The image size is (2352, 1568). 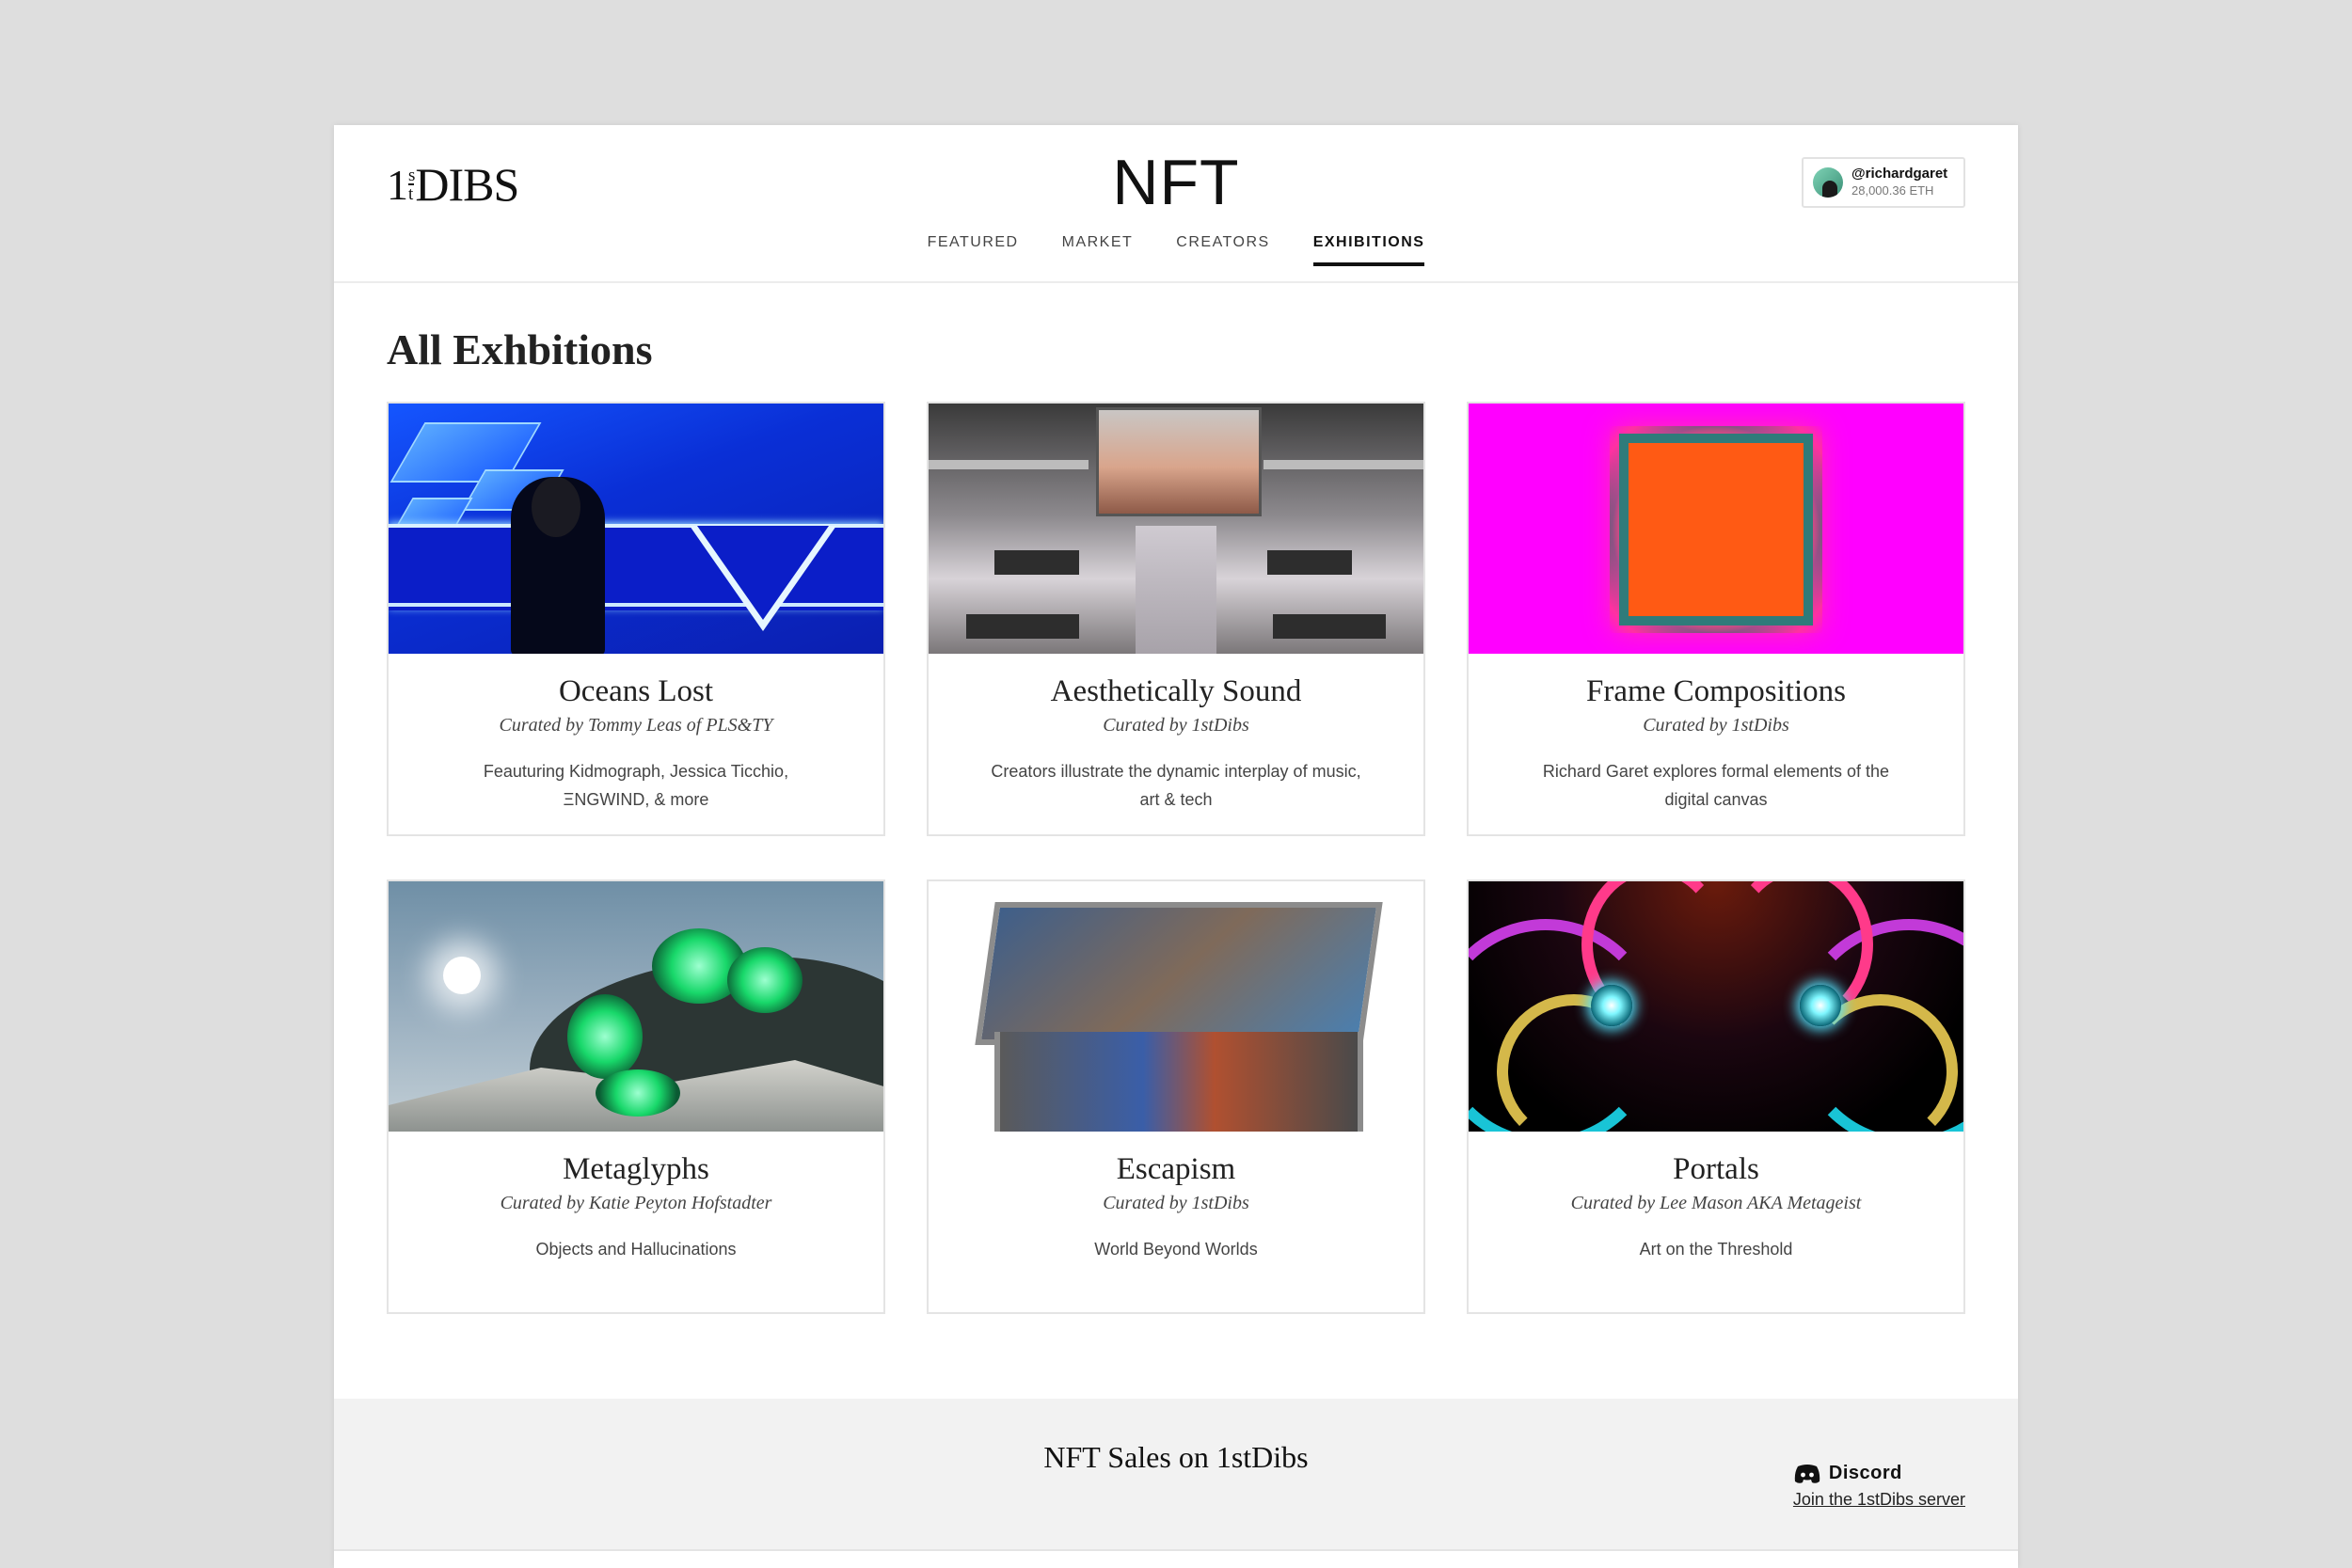 I want to click on user-balance: 28,000.36 ETH, so click(x=1892, y=190).